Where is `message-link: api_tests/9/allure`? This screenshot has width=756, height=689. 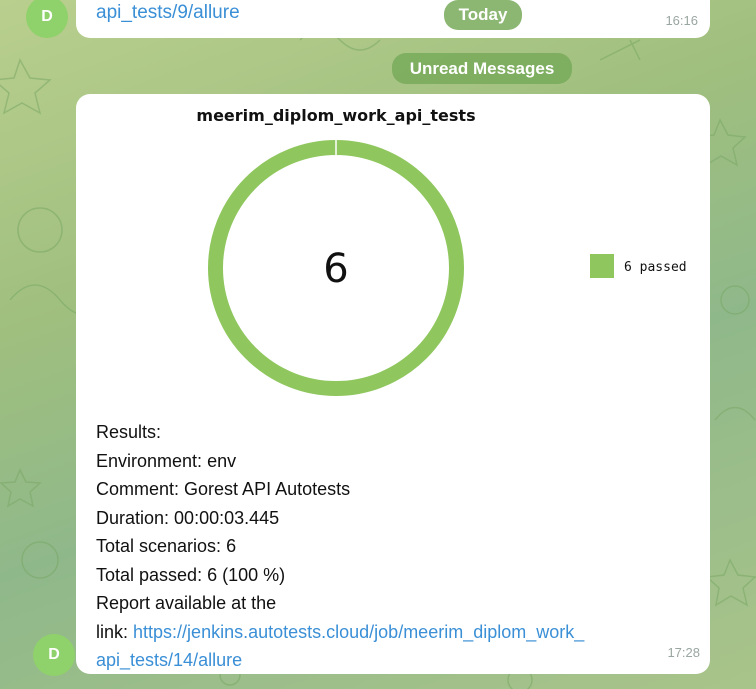 message-link: api_tests/9/allure is located at coordinates (168, 13).